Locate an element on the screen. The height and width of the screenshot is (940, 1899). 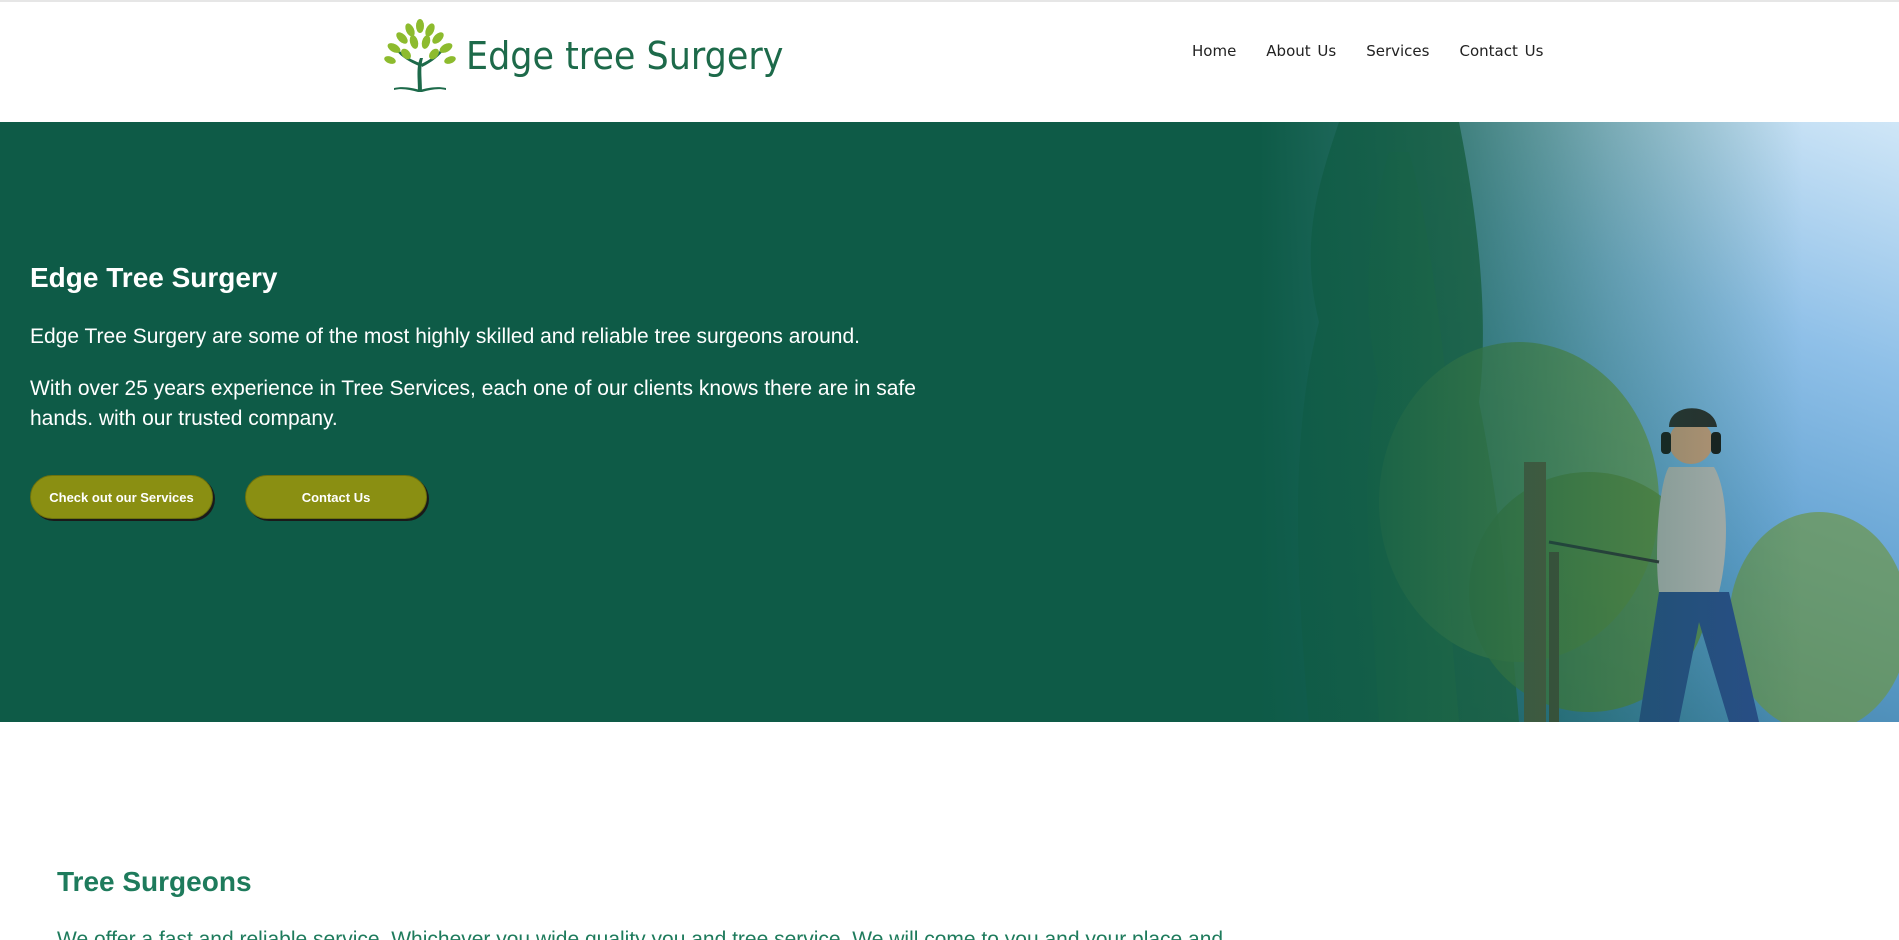
brand-name: Edge tree Surgery is located at coordinates (625, 56).